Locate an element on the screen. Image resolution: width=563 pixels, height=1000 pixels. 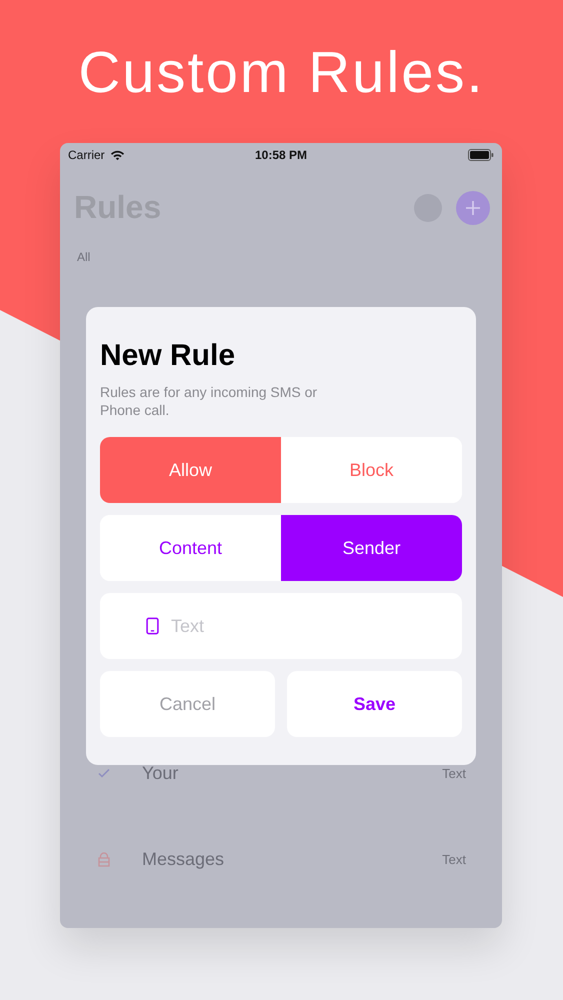
add-button is located at coordinates (473, 207).